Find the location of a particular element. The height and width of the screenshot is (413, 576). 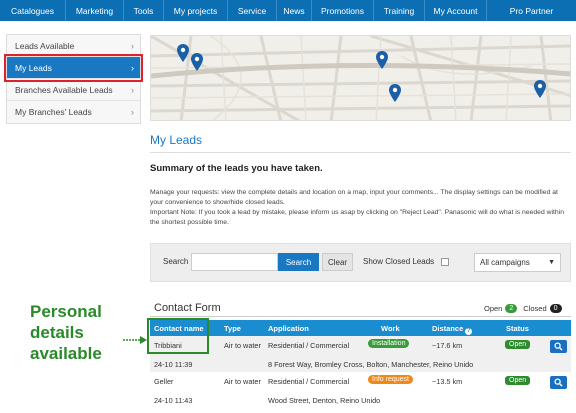

annotation-line: details is located at coordinates (57, 332).